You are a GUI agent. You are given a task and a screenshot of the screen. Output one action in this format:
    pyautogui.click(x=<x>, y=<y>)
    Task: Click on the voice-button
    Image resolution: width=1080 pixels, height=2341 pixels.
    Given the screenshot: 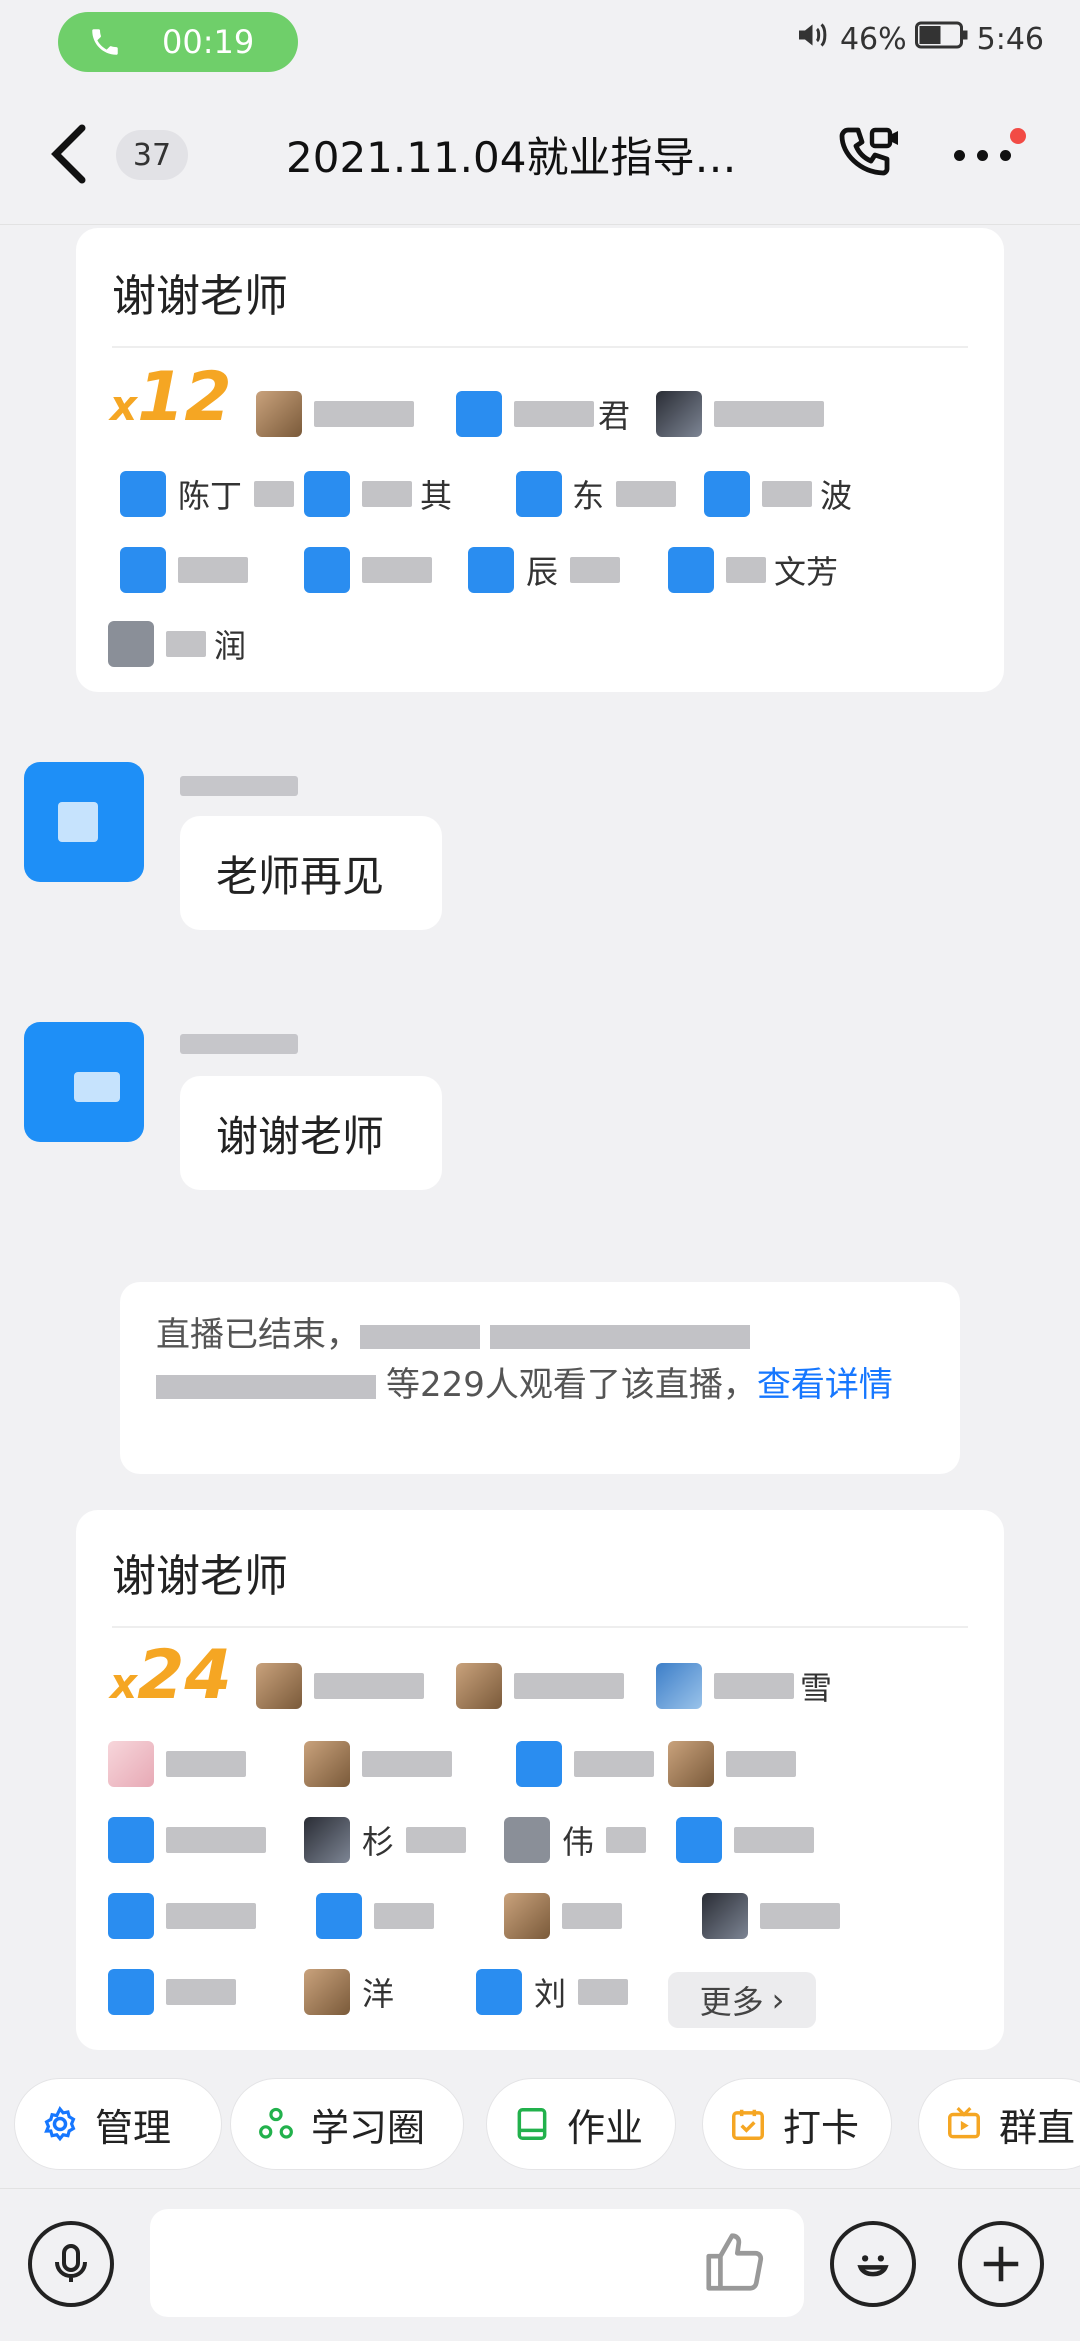 What is the action you would take?
    pyautogui.click(x=71, y=2264)
    